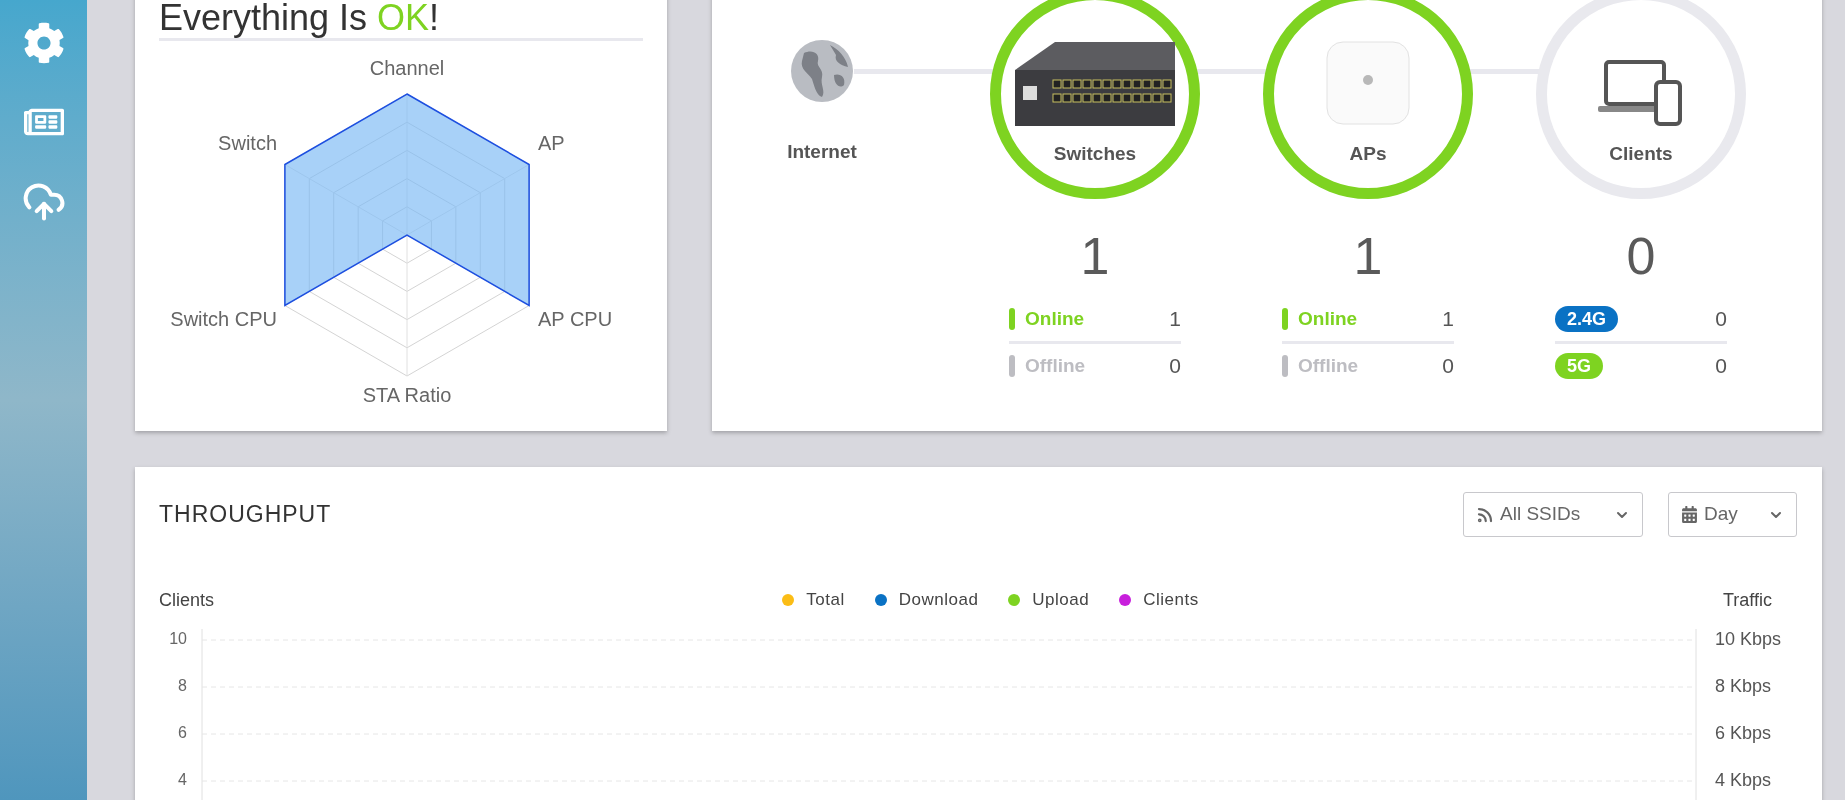 This screenshot has height=800, width=1845. I want to click on traffic-tick-label: 10 Kbps, so click(1748, 638).